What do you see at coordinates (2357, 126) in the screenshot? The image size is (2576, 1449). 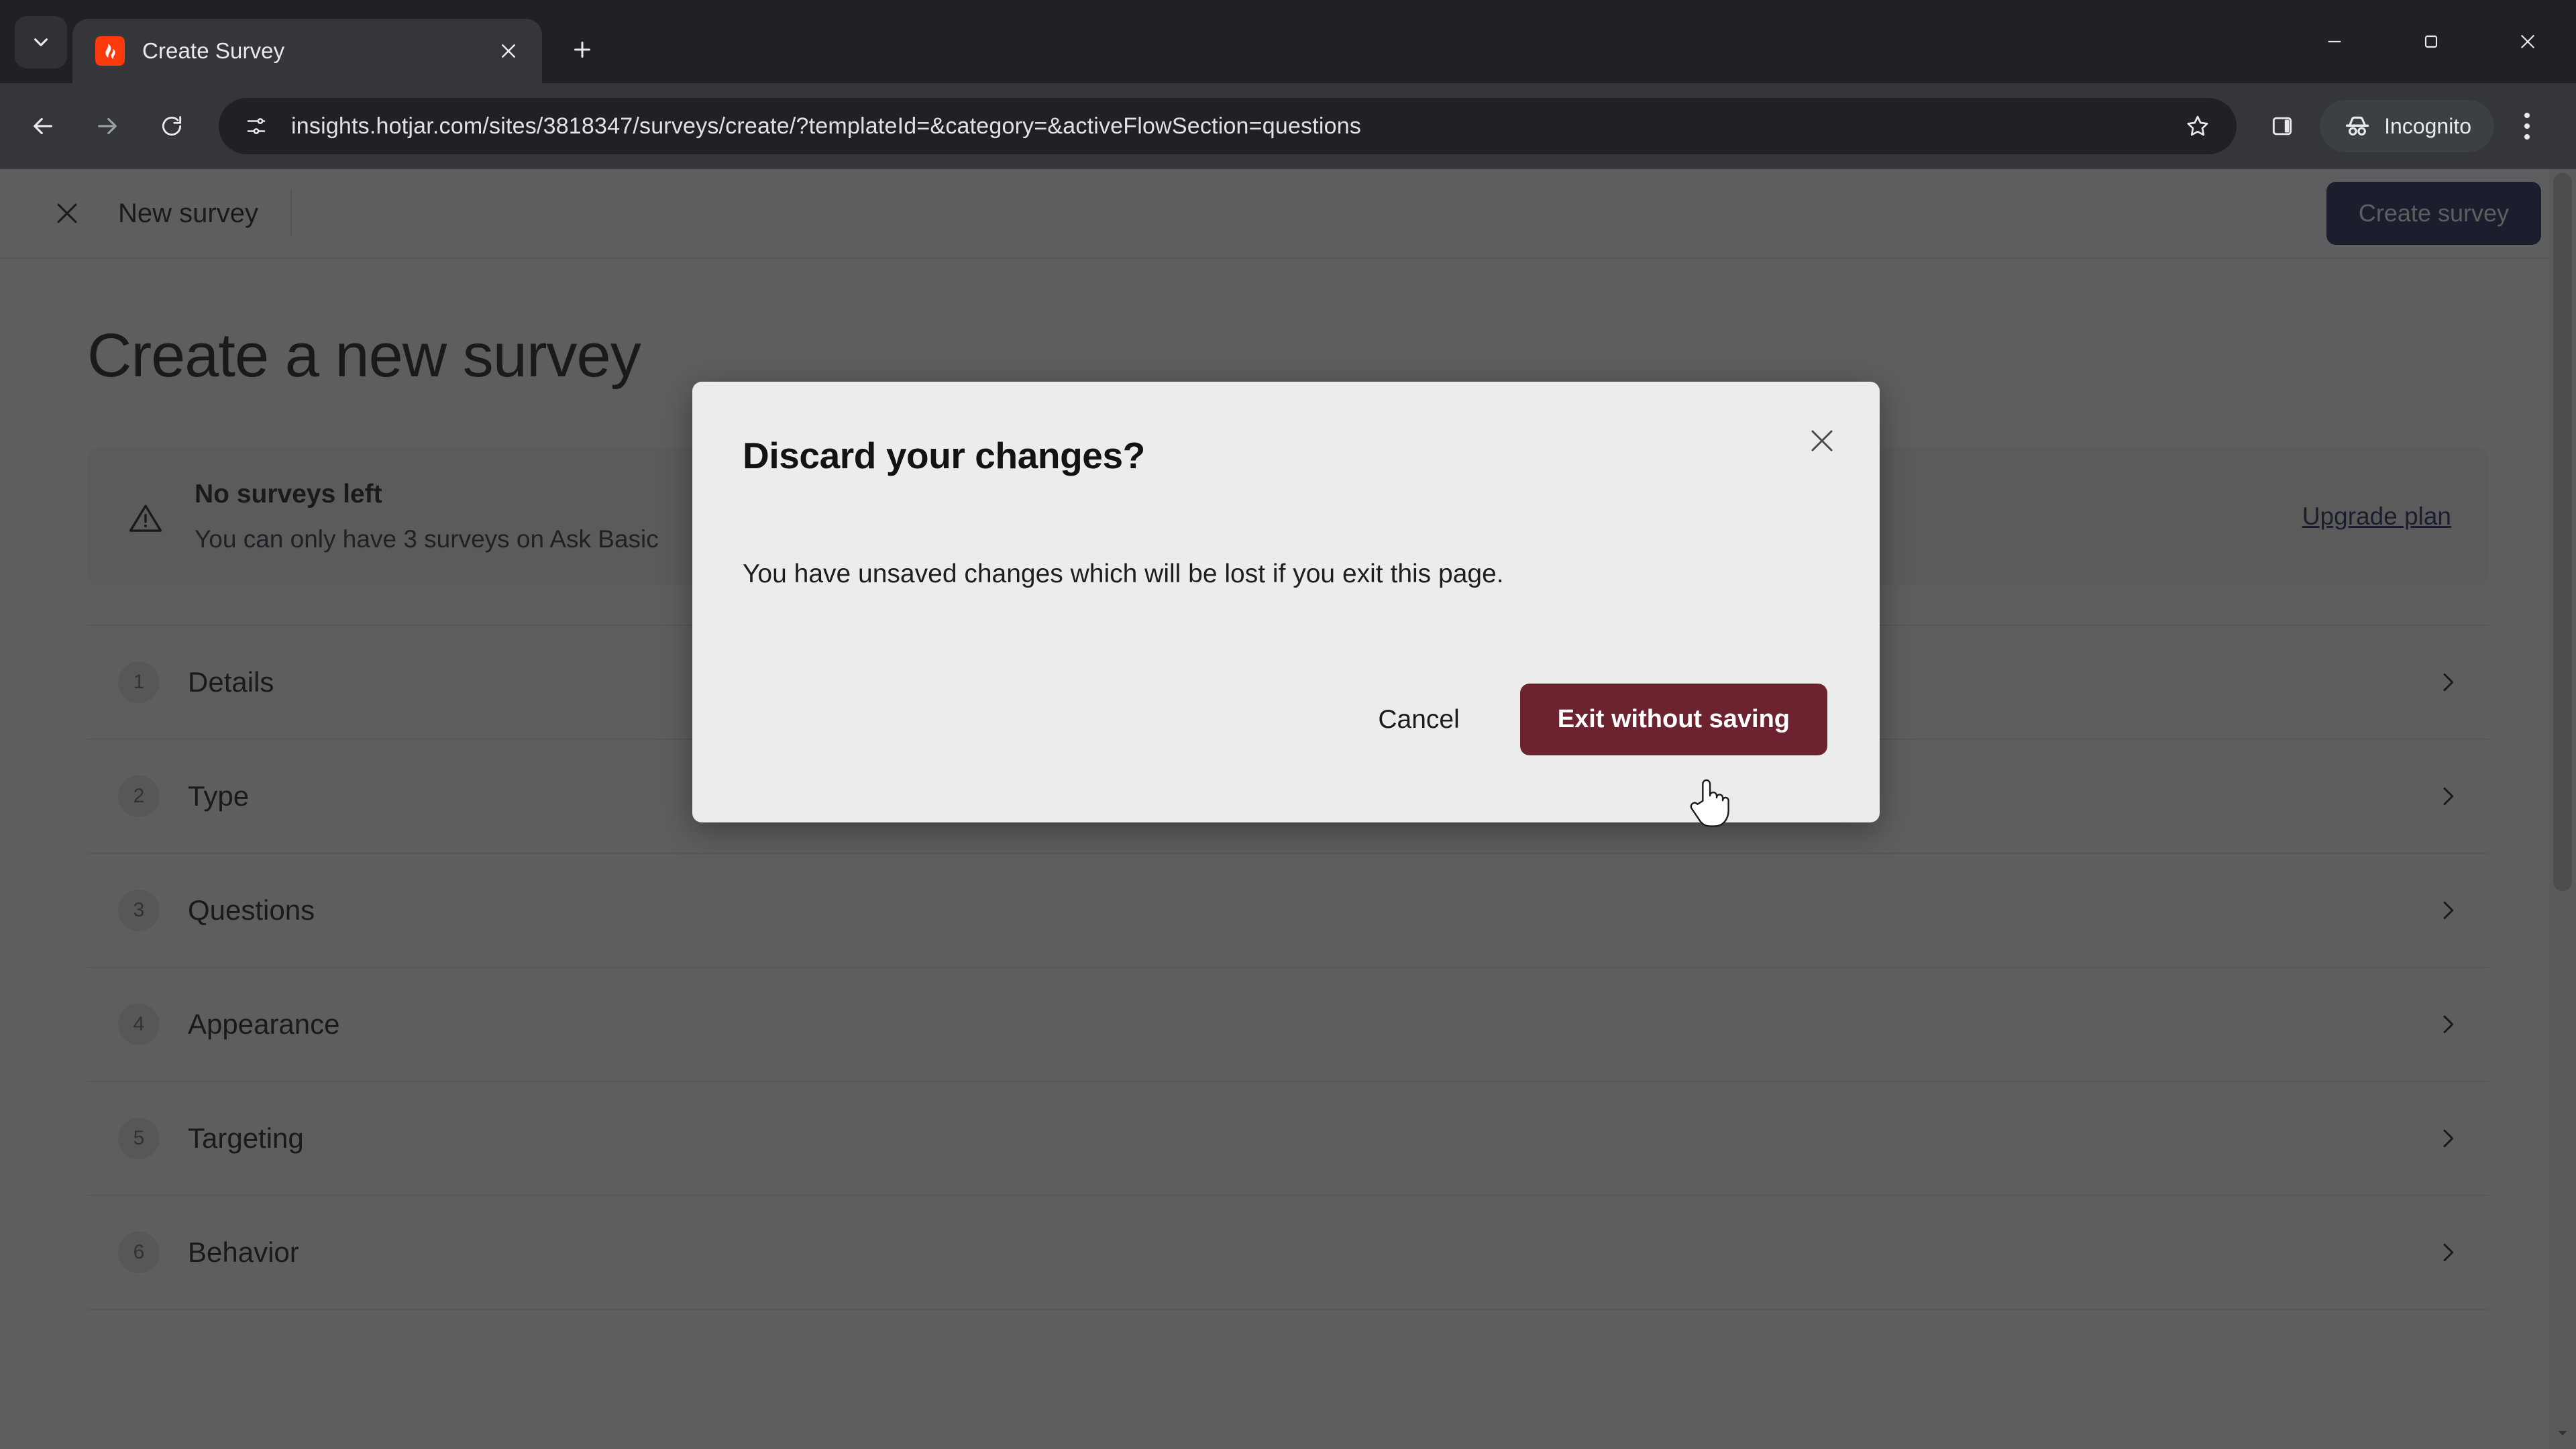 I see `incognito-icon` at bounding box center [2357, 126].